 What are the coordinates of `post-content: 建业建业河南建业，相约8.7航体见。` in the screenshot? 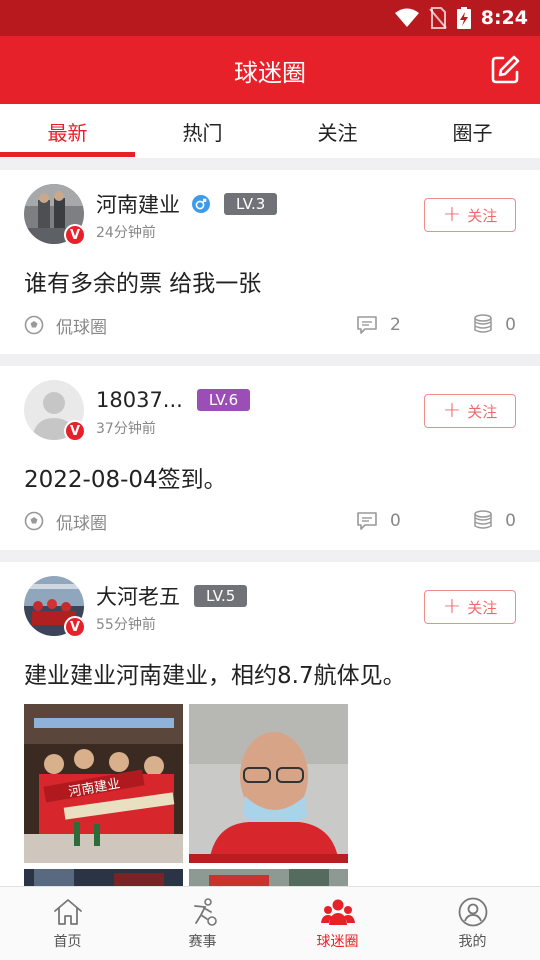 It's located at (270, 676).